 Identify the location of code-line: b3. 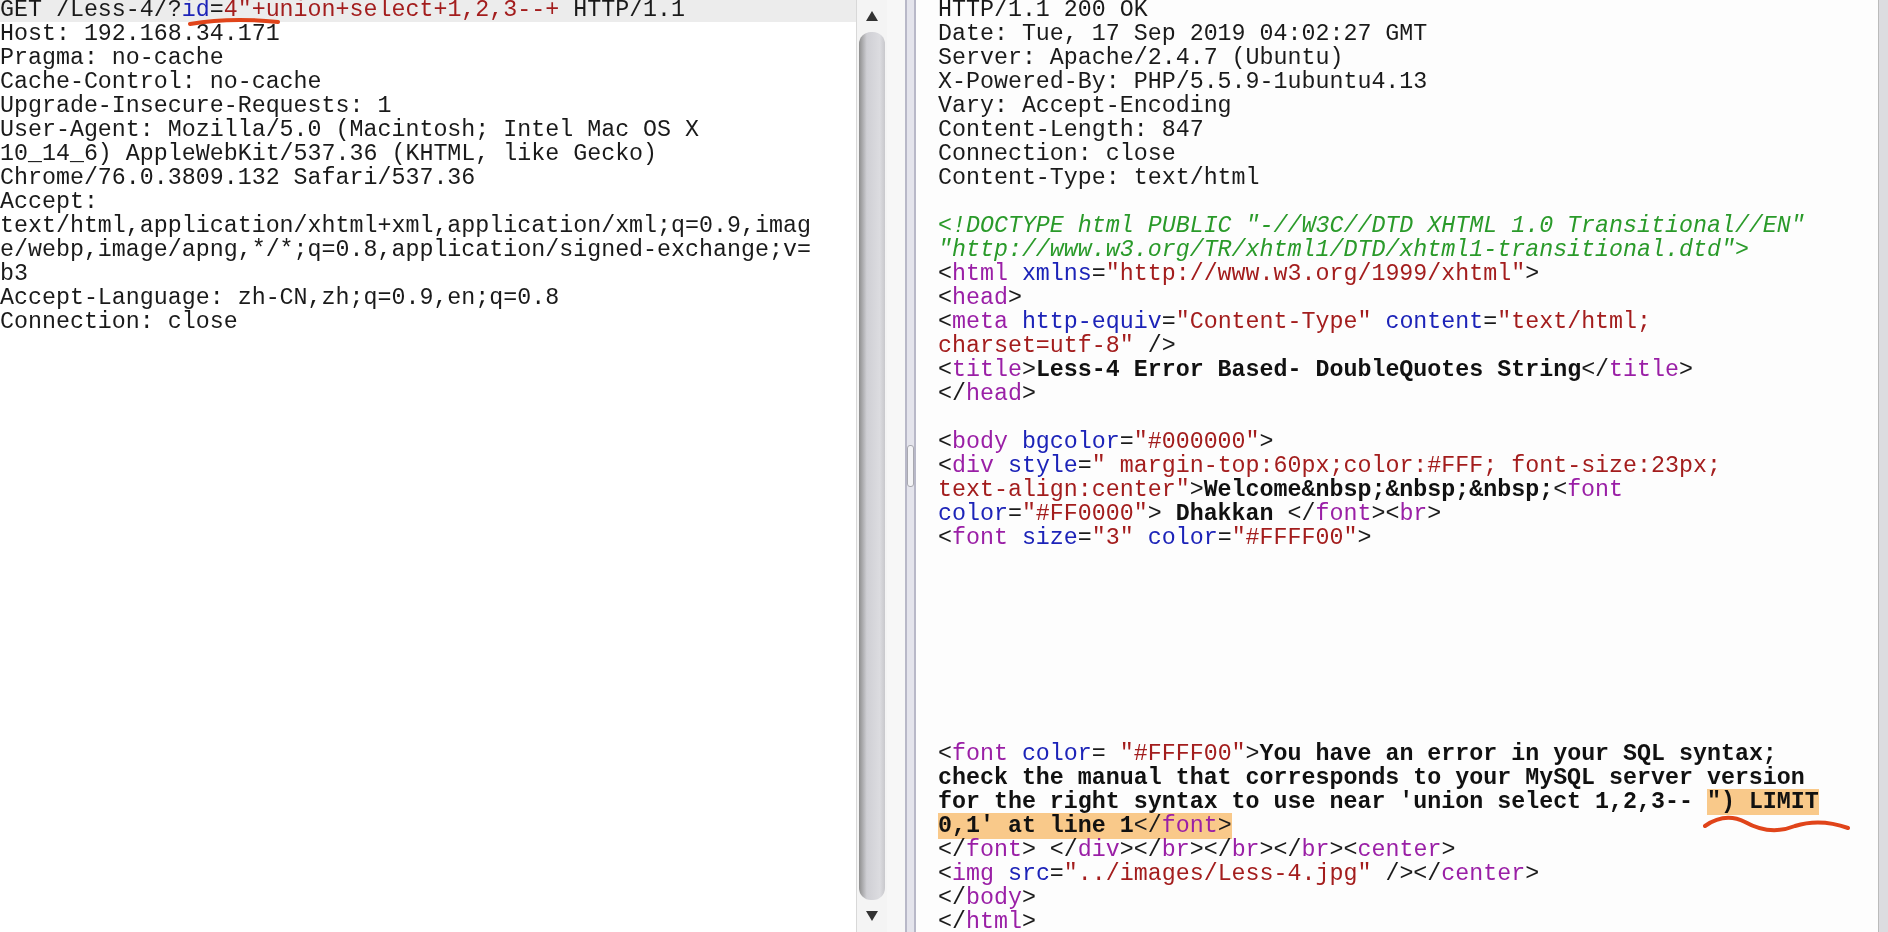
(14, 274).